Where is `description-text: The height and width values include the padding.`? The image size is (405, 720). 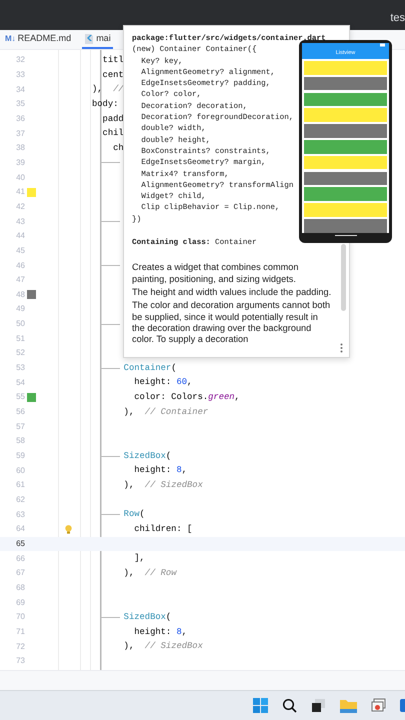
description-text: The height and width values include the padding. is located at coordinates (232, 292).